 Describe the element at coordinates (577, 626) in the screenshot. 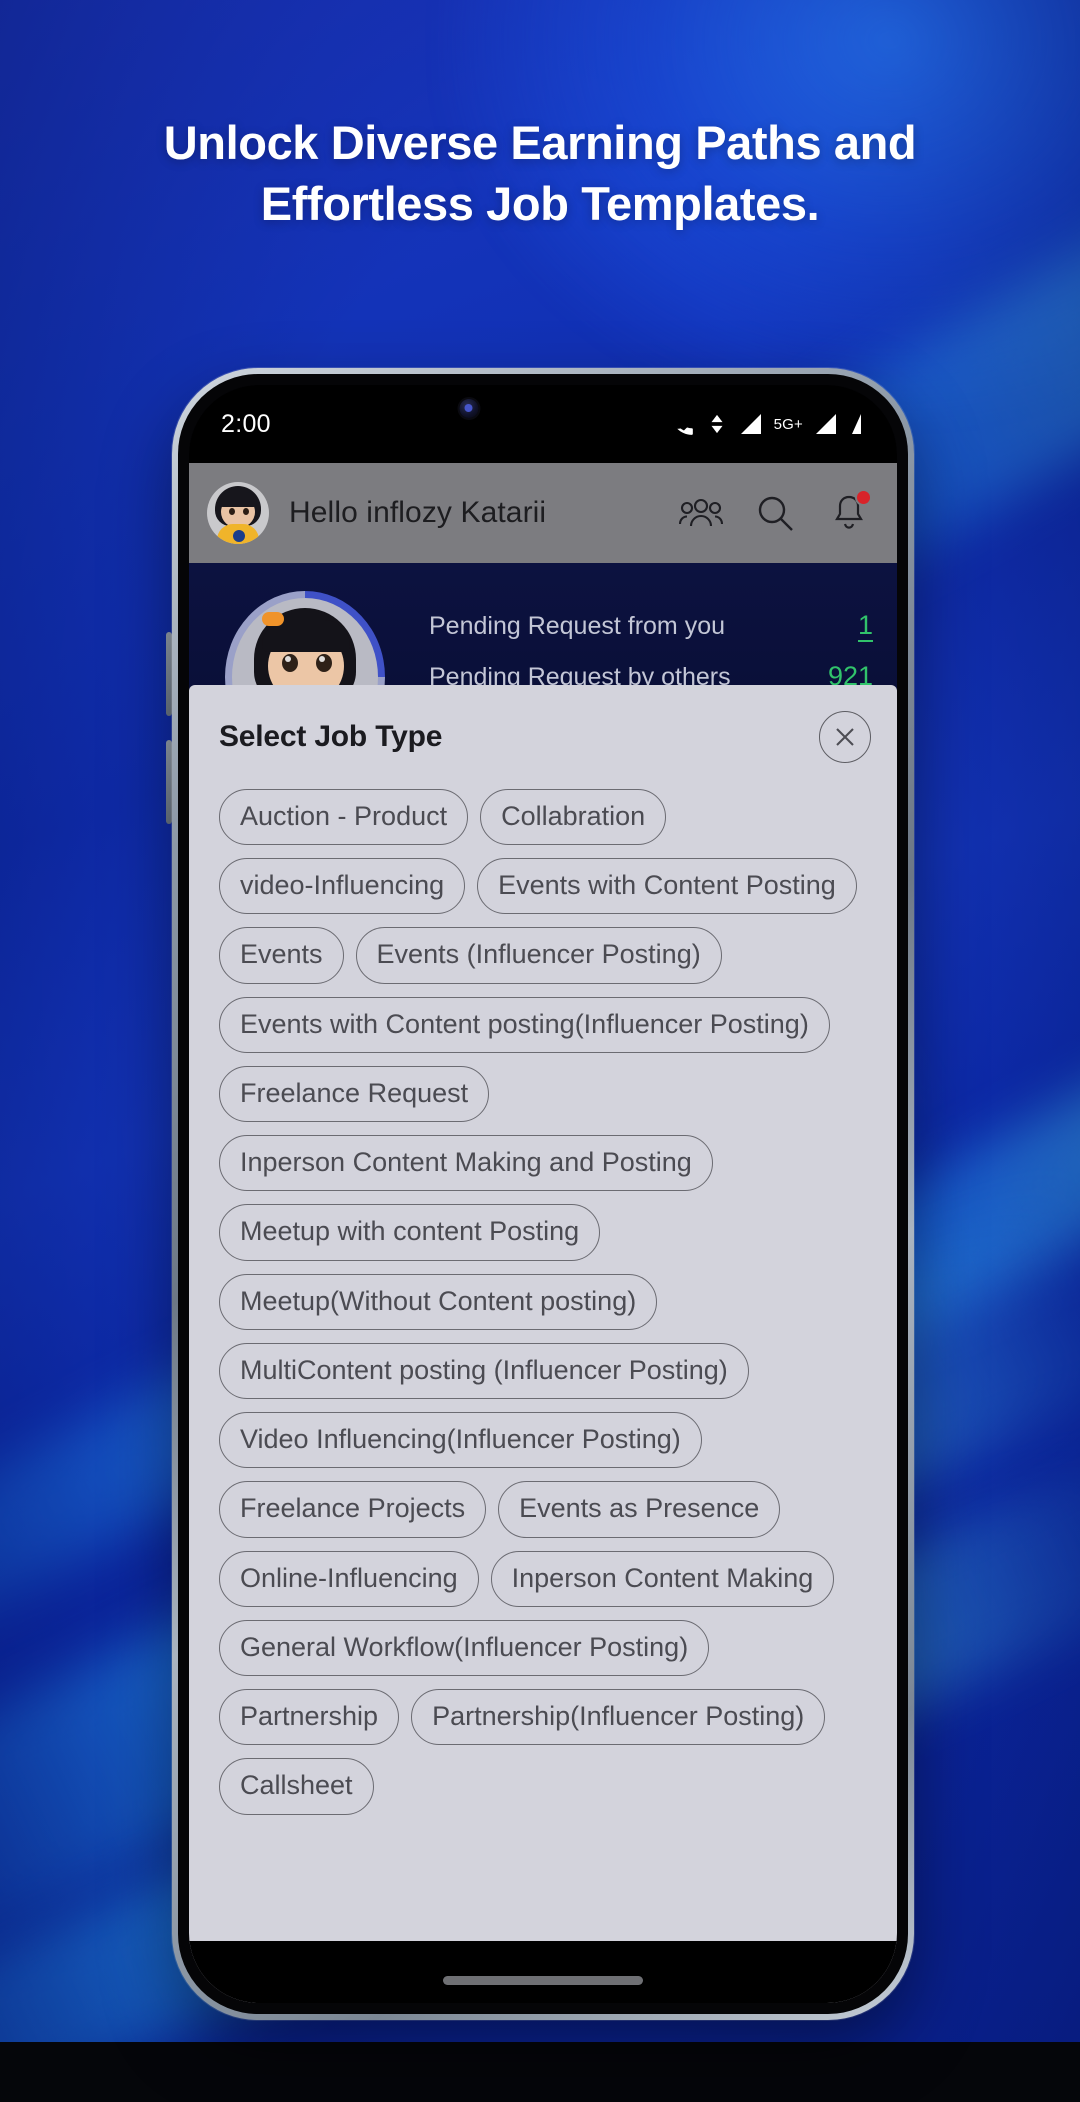

I see `stat-label: Pending Request from you` at that location.